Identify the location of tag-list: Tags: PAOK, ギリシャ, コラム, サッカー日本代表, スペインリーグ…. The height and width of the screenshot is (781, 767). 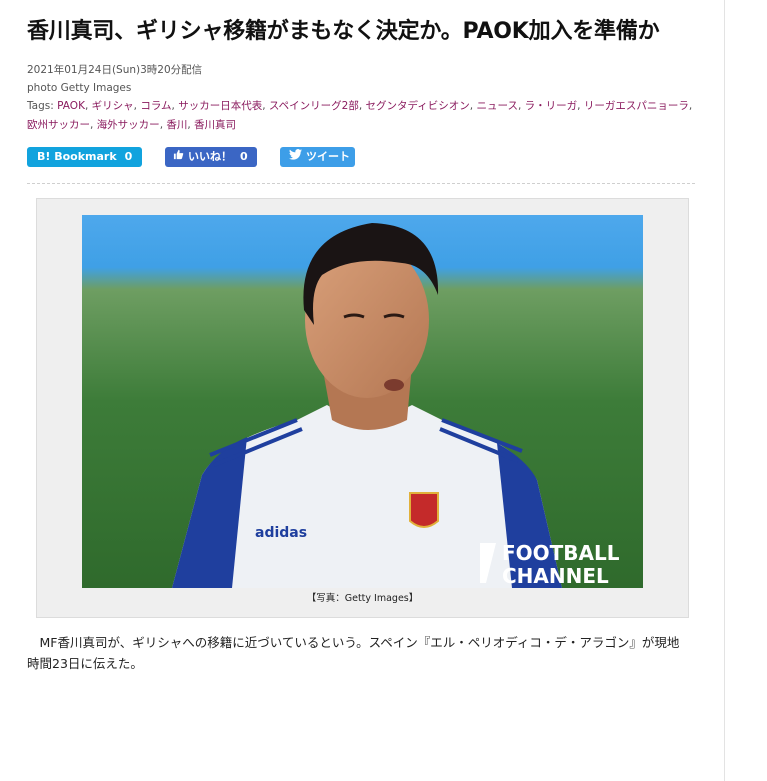
(360, 115).